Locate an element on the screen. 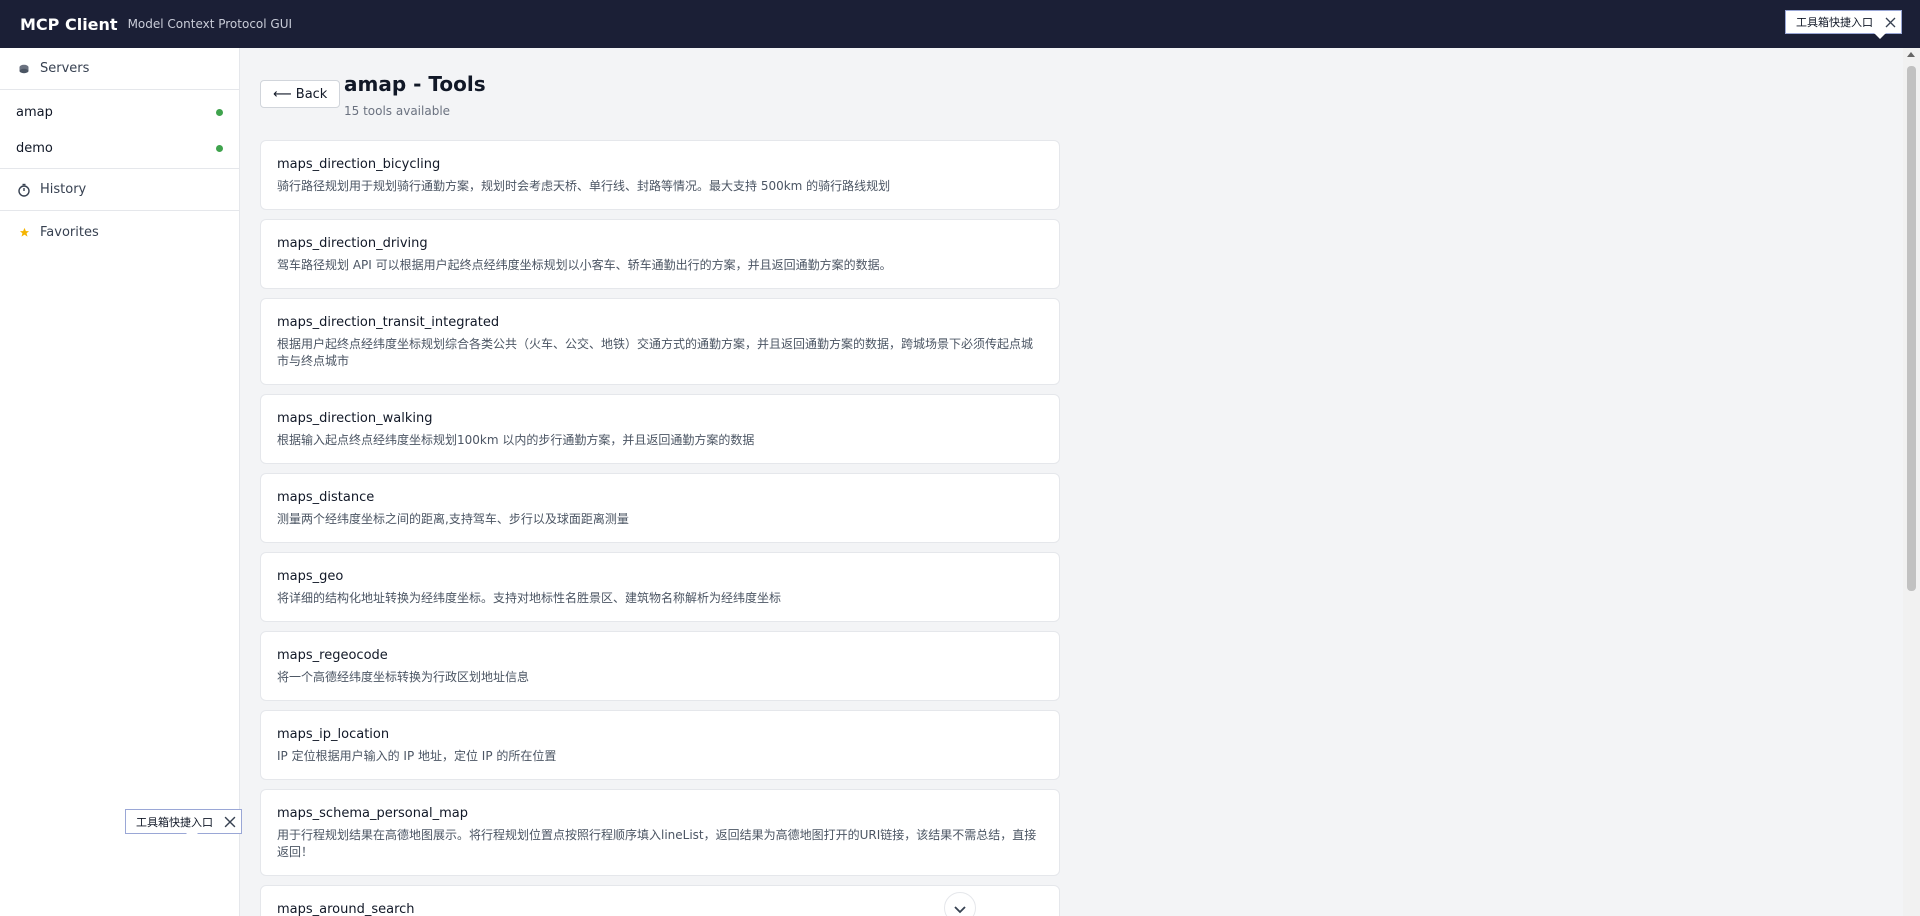 This screenshot has width=1920, height=916. tool-card: maps_regeocode 将一个高德经纬度坐标转换为行政区划地址信息 is located at coordinates (660, 666).